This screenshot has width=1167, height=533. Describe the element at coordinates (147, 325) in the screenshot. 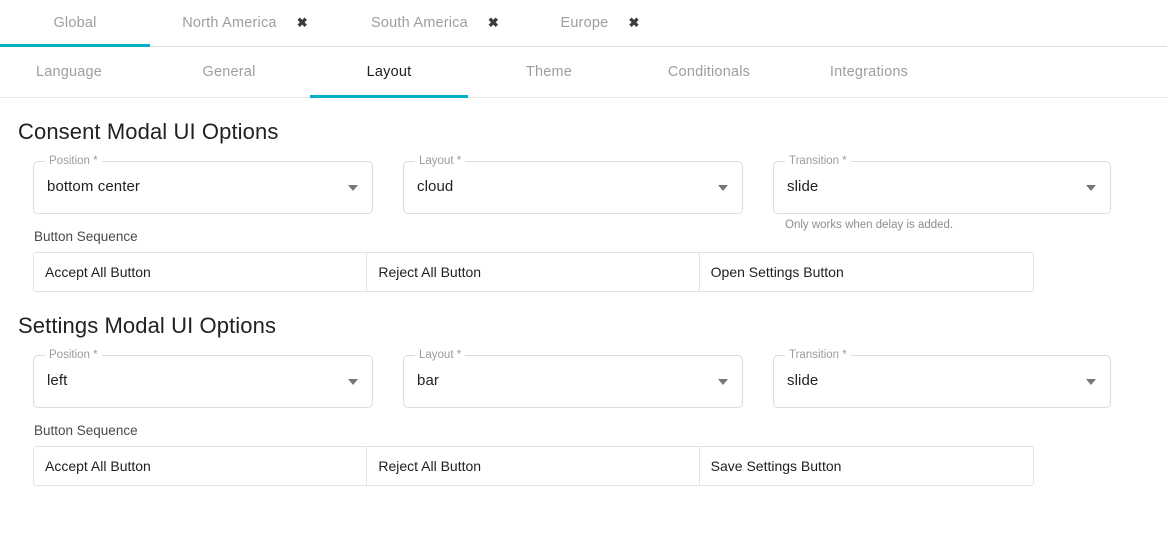

I see `page-title-settings-modal: Settings Modal UI Options` at that location.